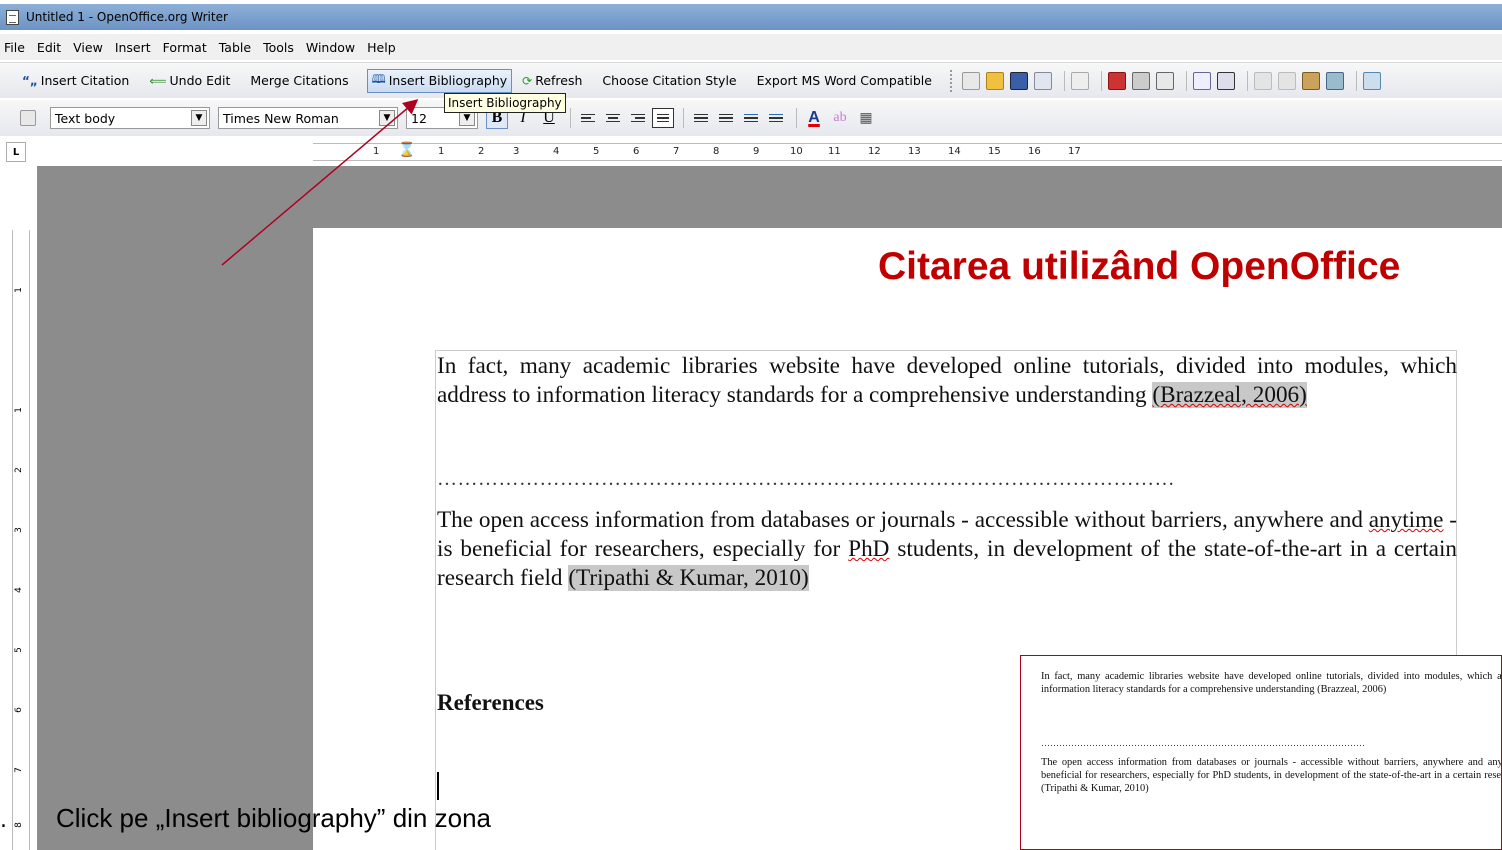 Image resolution: width=1502 pixels, height=850 pixels. What do you see at coordinates (505, 103) in the screenshot?
I see `insert-bibliography-tooltip: Insert Bibliography` at bounding box center [505, 103].